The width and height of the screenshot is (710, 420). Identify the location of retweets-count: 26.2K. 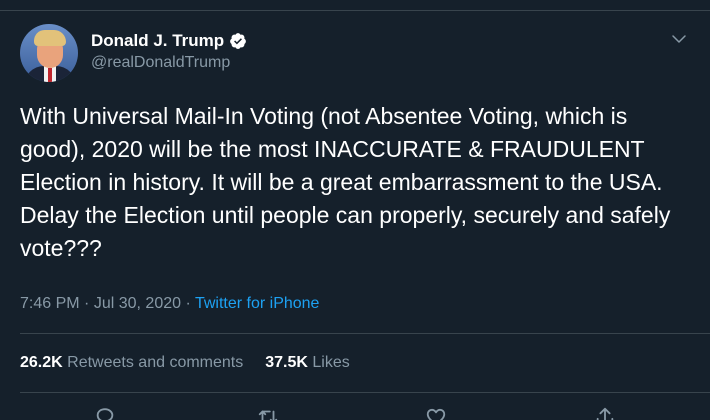
(41, 362).